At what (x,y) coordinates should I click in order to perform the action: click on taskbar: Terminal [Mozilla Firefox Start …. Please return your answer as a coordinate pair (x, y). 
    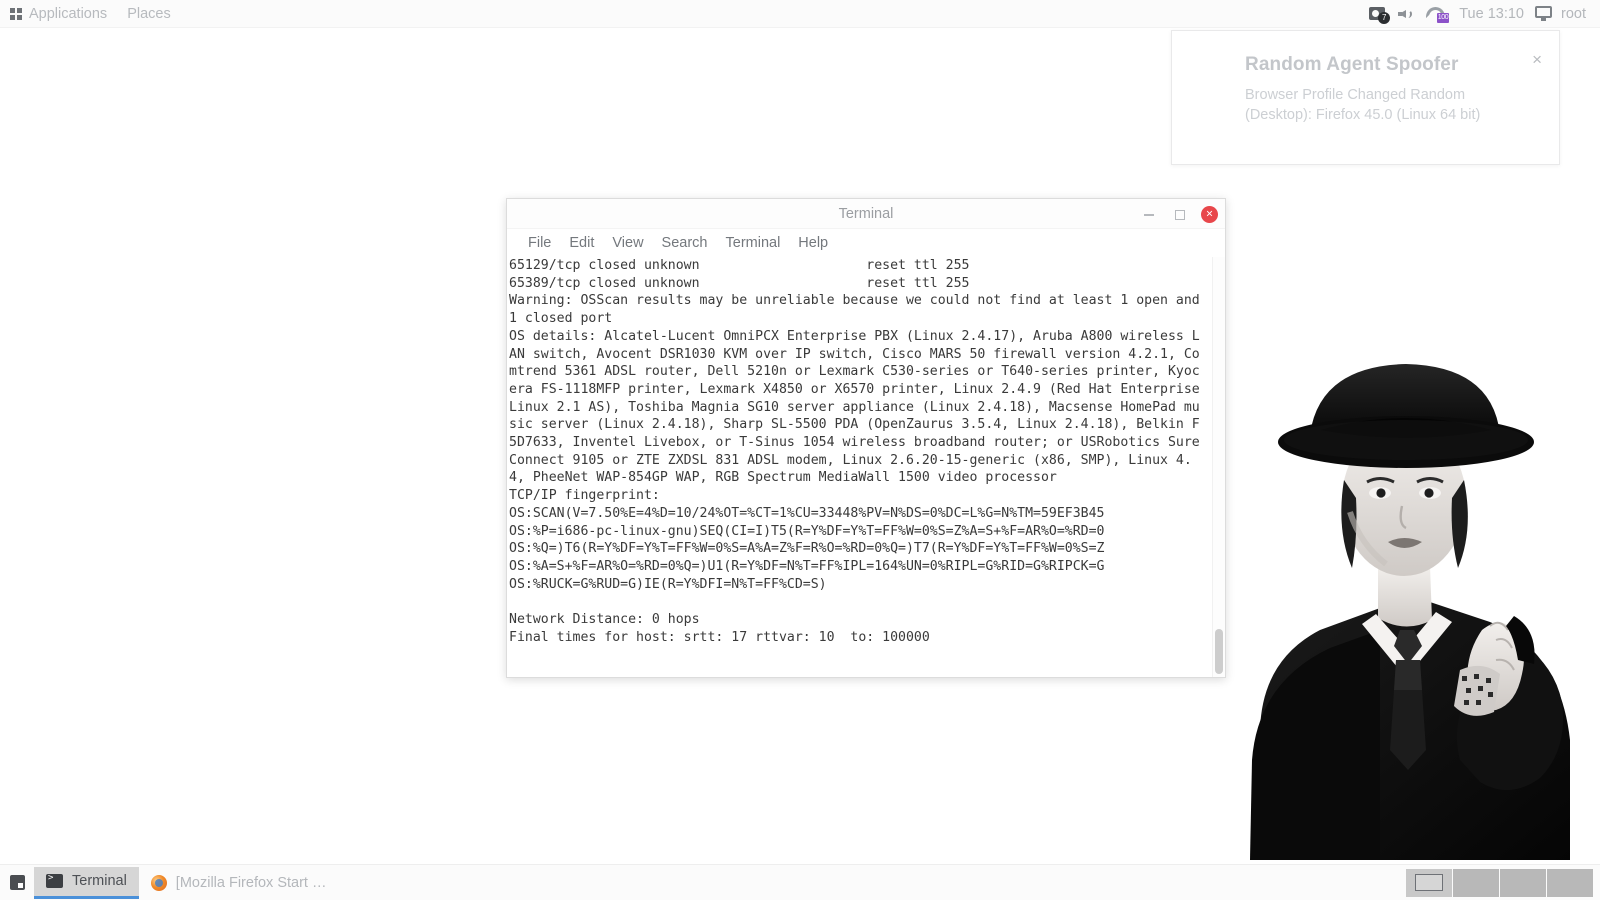
    Looking at the image, I should click on (800, 882).